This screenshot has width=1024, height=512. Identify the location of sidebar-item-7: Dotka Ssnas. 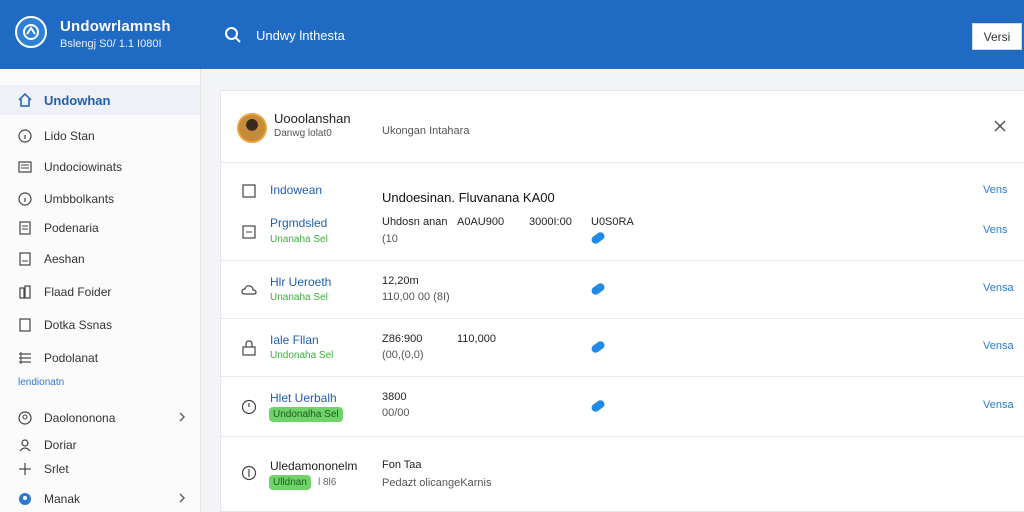
(100, 325).